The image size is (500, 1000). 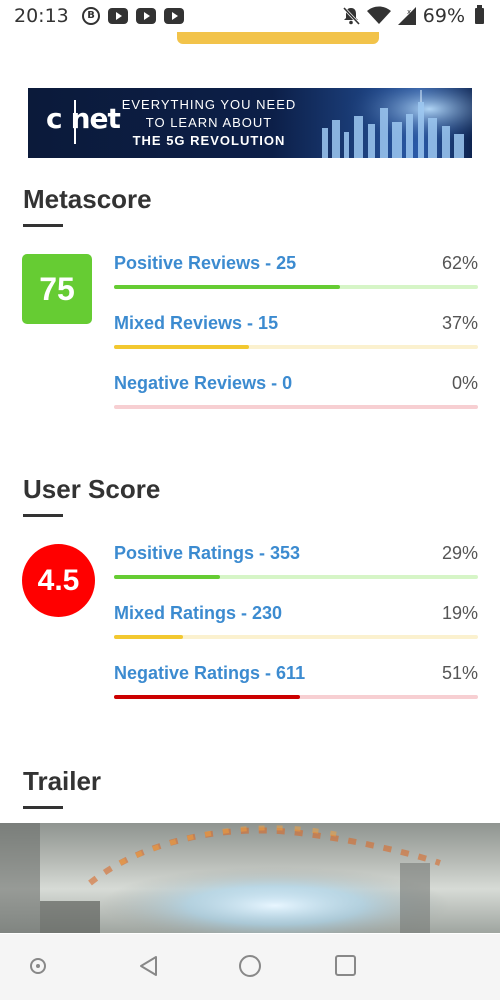 What do you see at coordinates (58, 580) in the screenshot?
I see `userscore-badge: 4.5` at bounding box center [58, 580].